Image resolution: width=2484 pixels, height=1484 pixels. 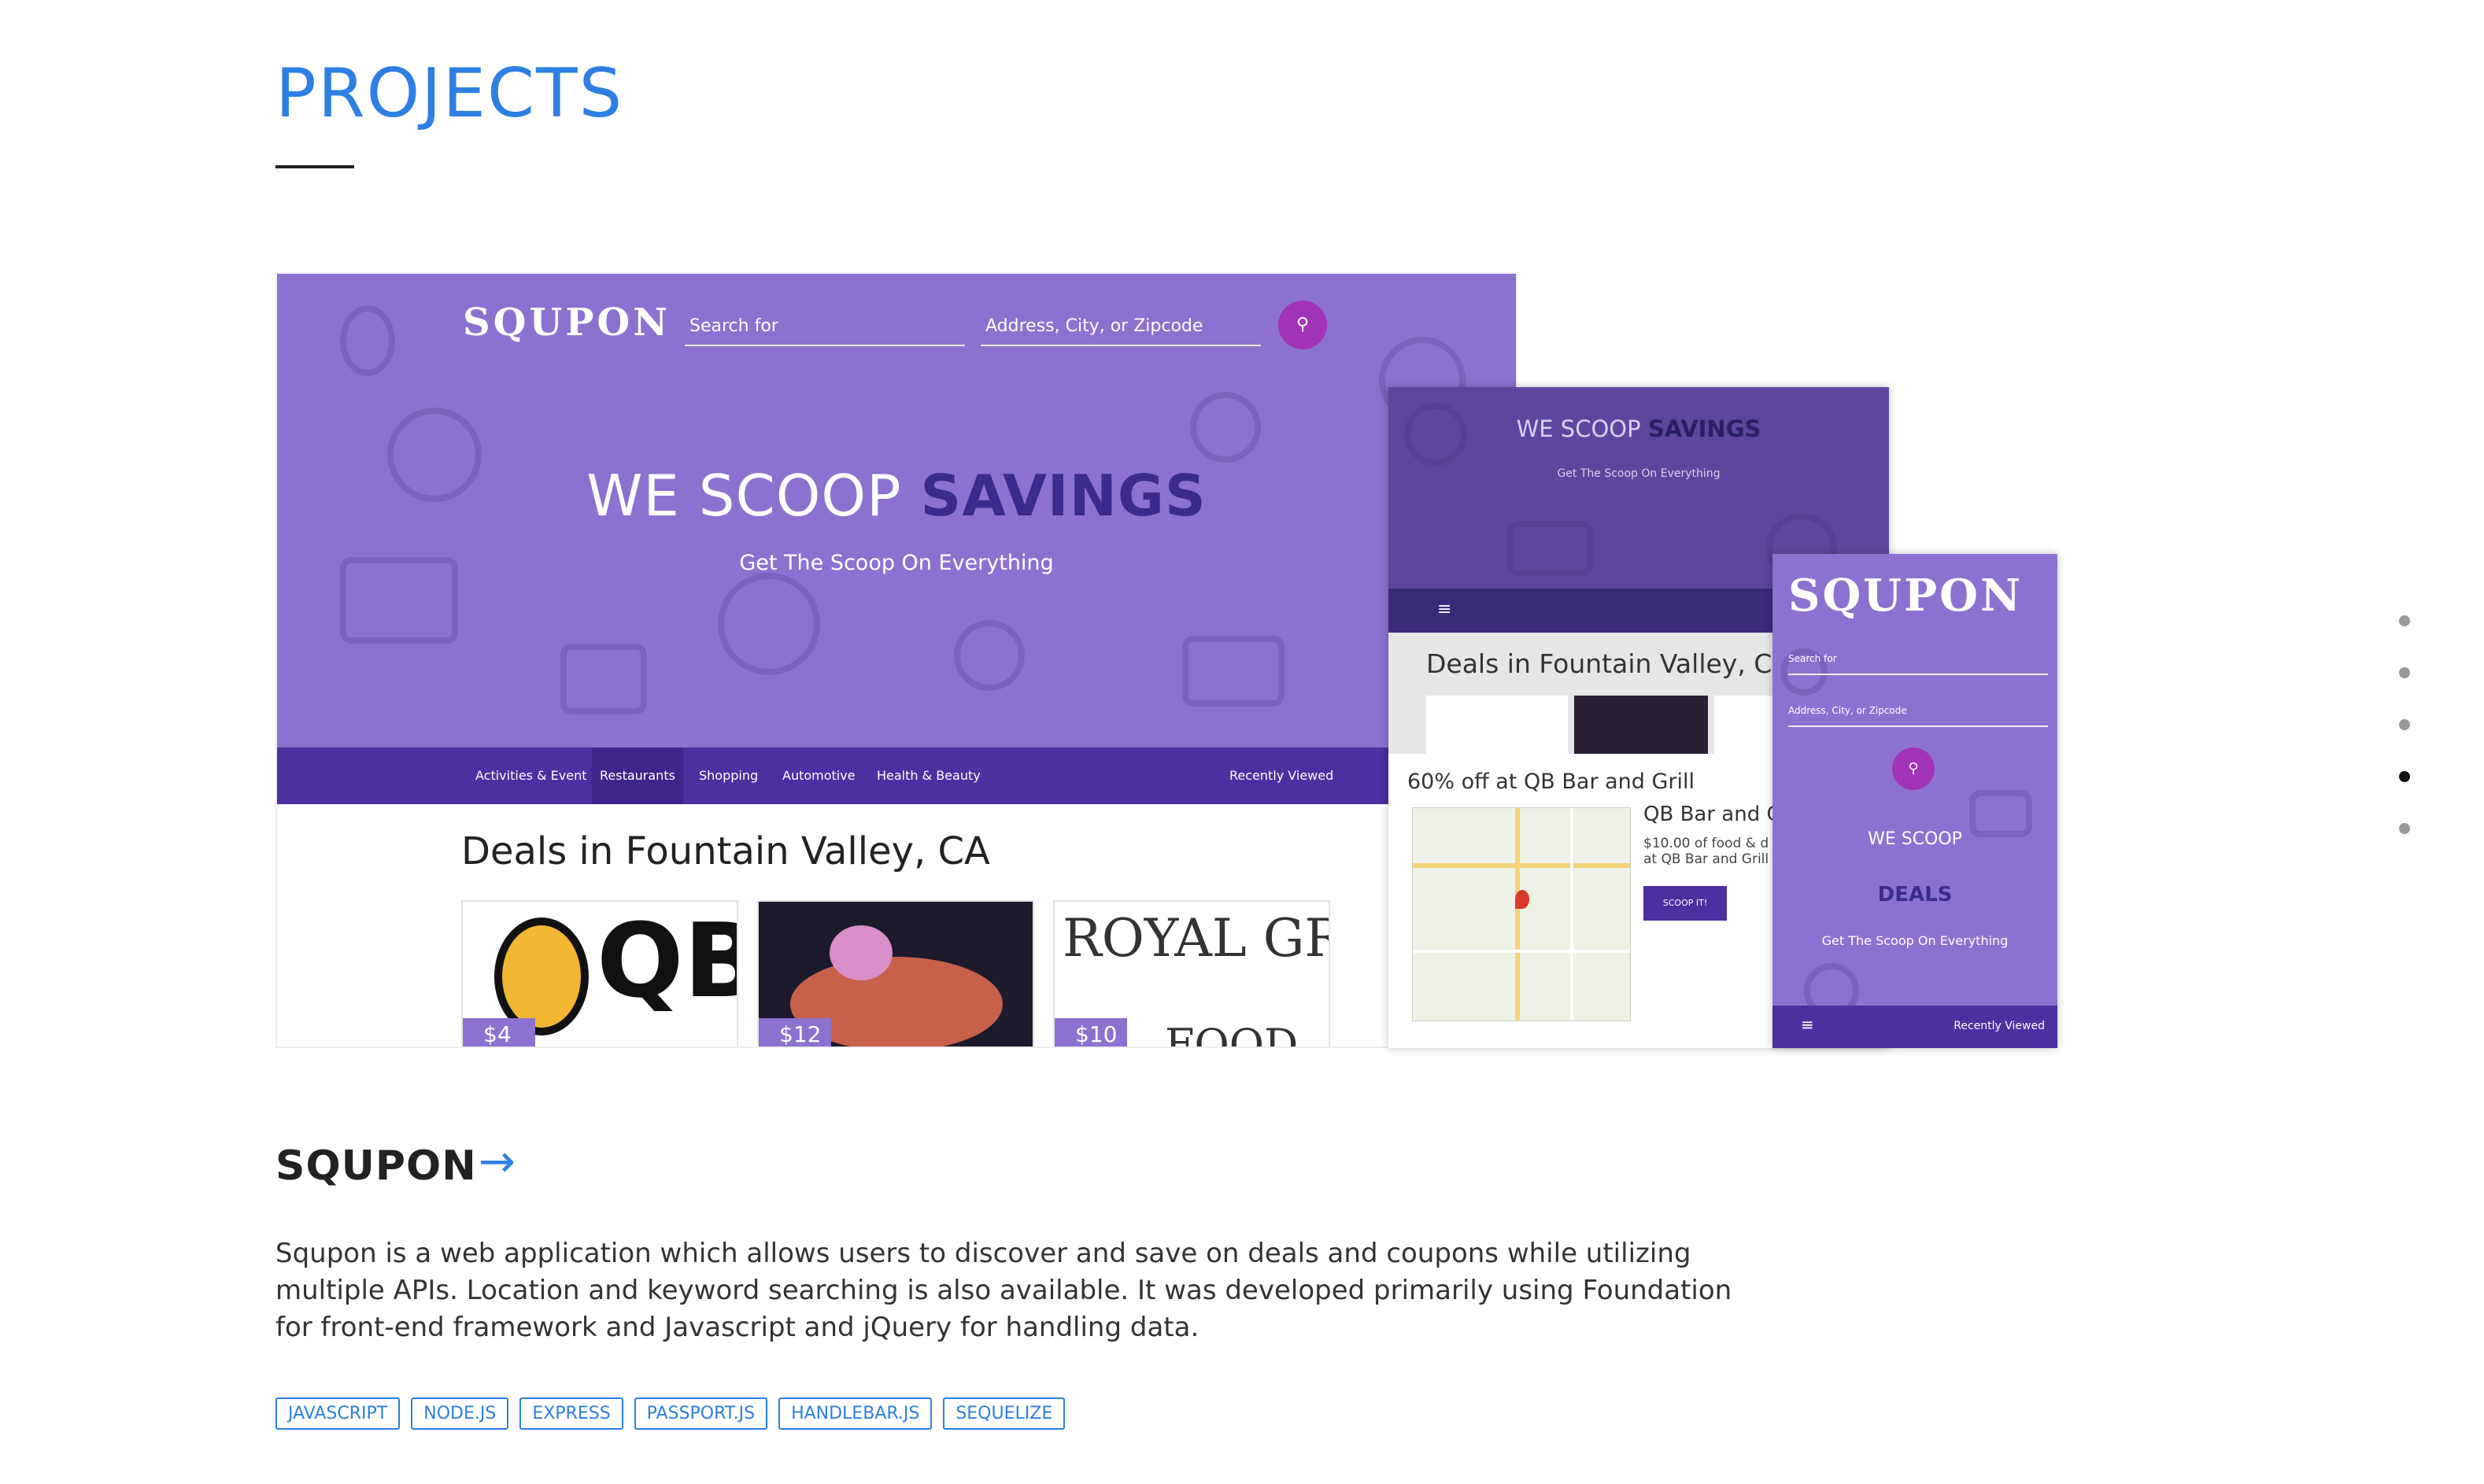 What do you see at coordinates (1915, 839) in the screenshot?
I see `phone-we-scoop: WE SCOOP` at bounding box center [1915, 839].